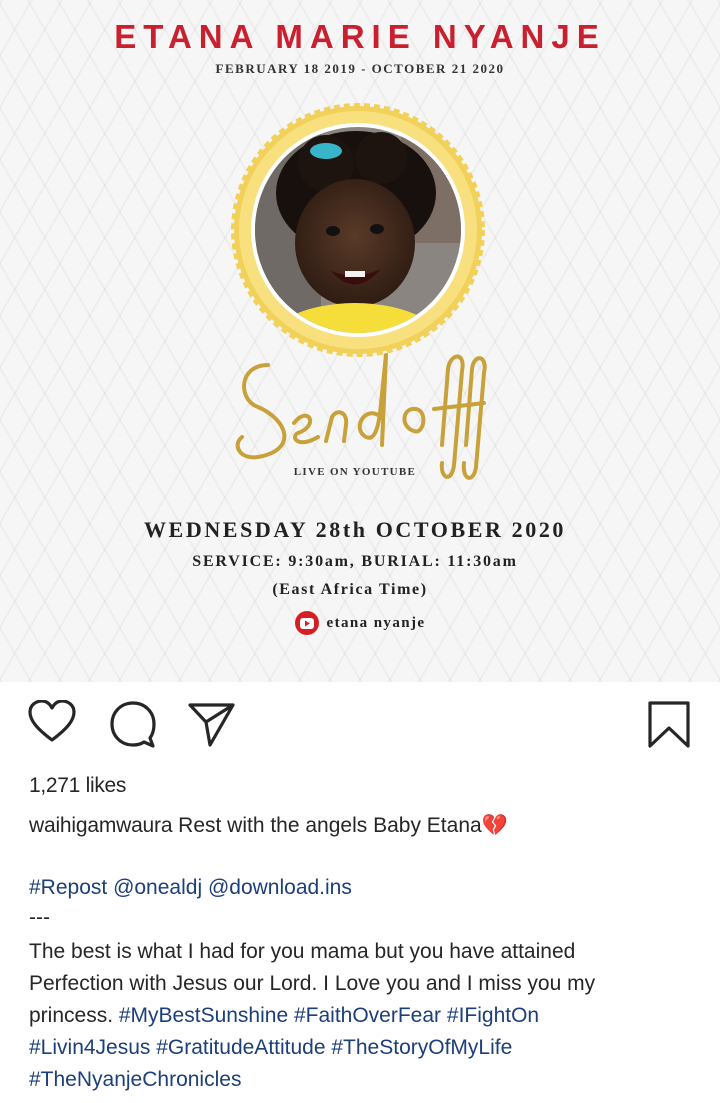  Describe the element at coordinates (350, 589) in the screenshot. I see `timezone: (East Africa Time)` at that location.